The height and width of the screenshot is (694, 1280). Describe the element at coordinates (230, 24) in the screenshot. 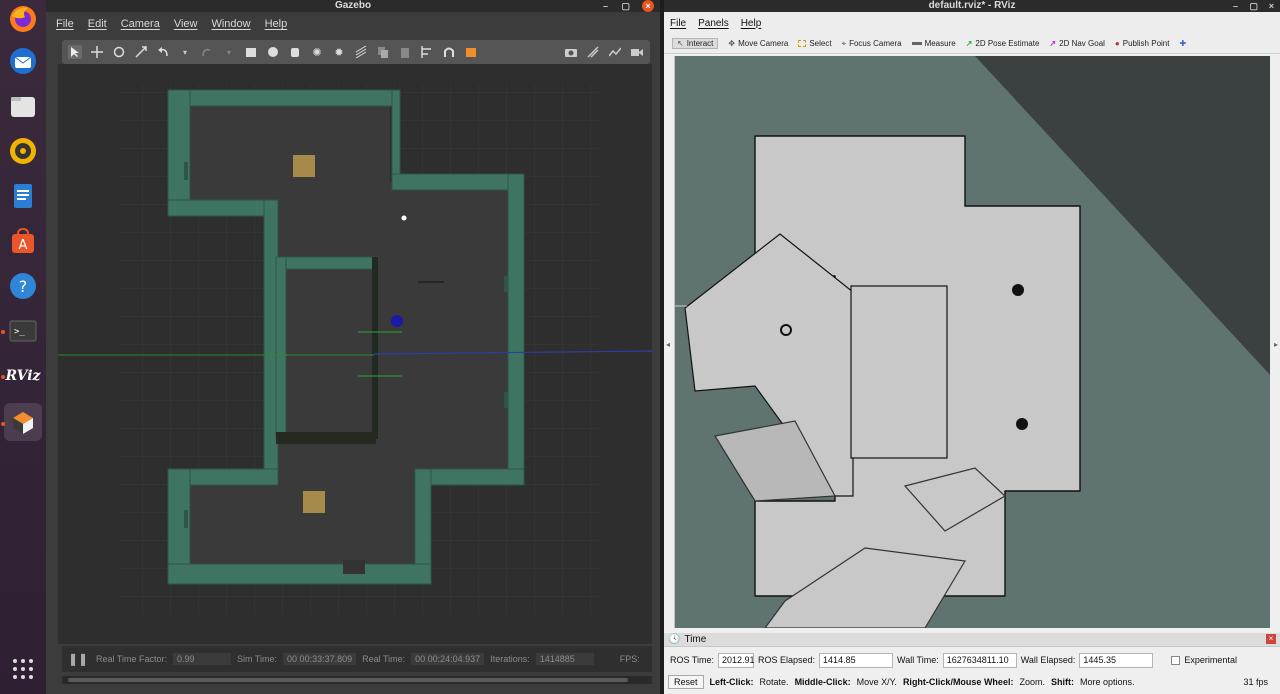

I see `menu-window: Window` at that location.